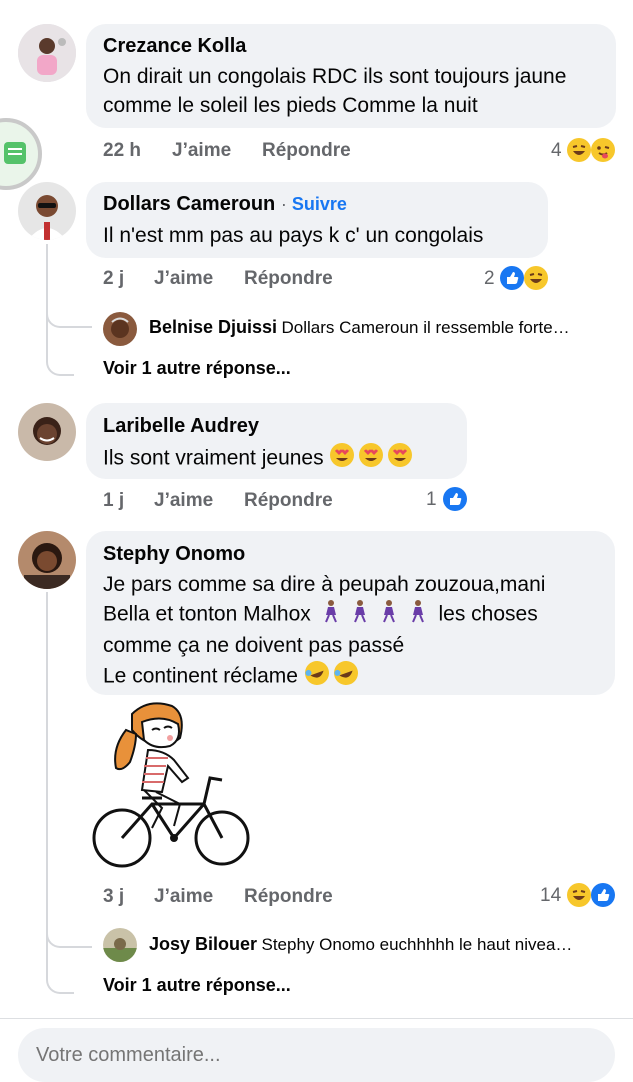 This screenshot has width=633, height=1082. I want to click on chat-head-bubble, so click(21, 154).